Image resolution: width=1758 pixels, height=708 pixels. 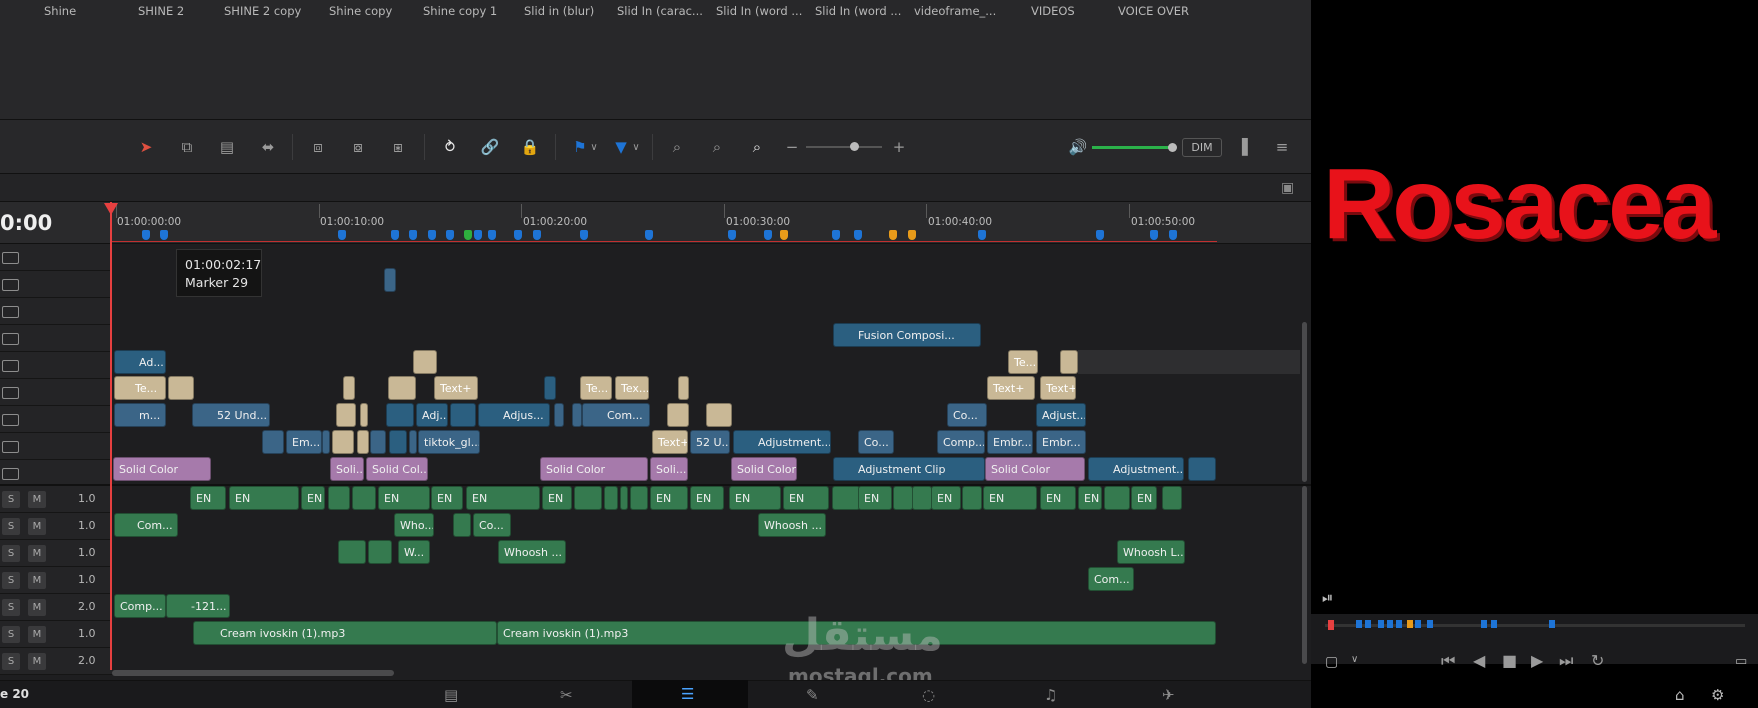 What do you see at coordinates (111, 436) in the screenshot?
I see `playhead` at bounding box center [111, 436].